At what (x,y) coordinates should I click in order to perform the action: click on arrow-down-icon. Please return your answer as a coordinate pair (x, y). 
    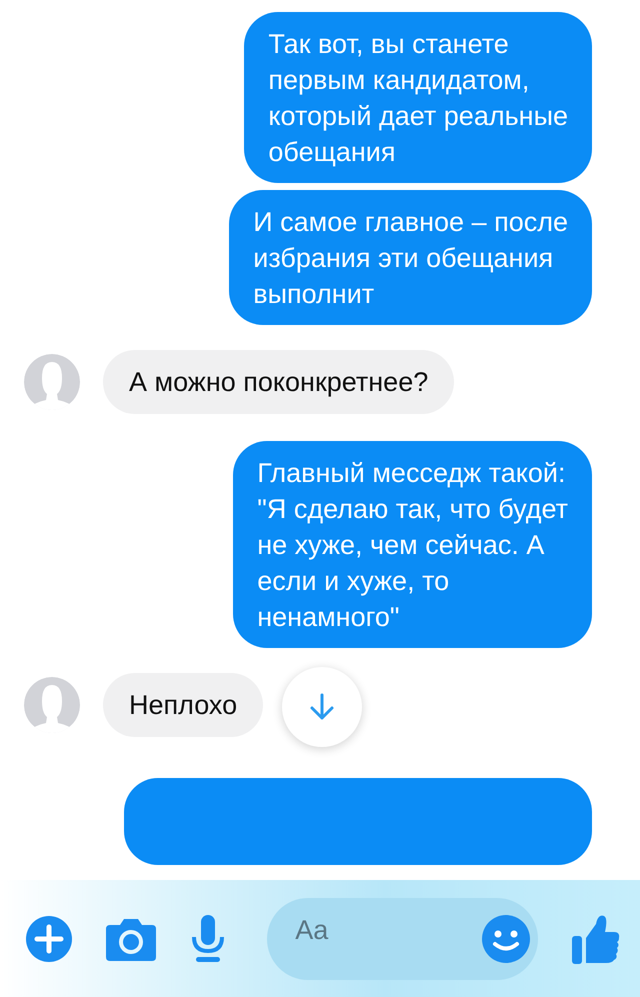
    Looking at the image, I should click on (322, 707).